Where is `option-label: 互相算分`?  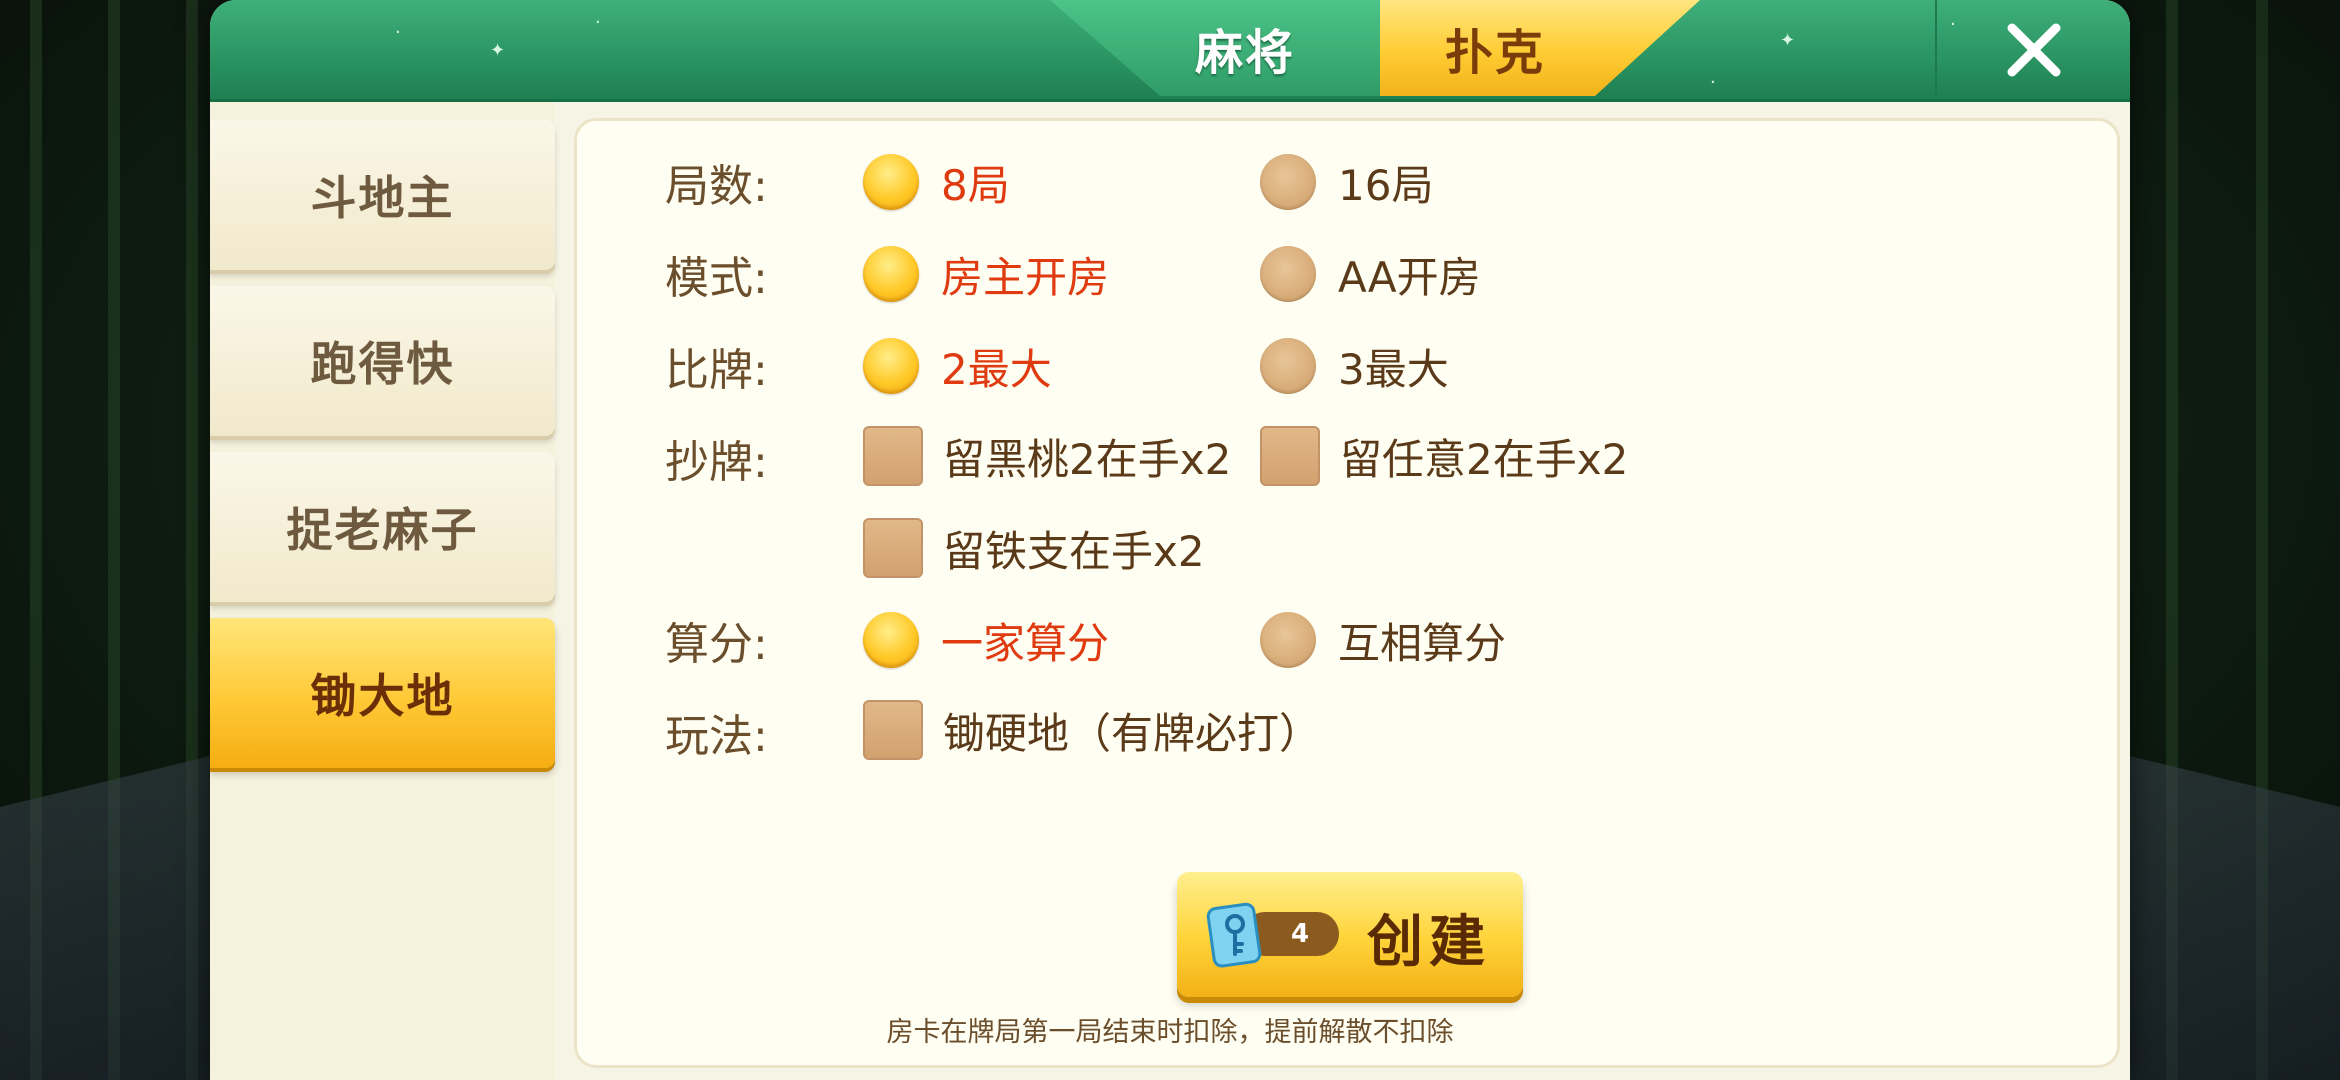
option-label: 互相算分 is located at coordinates (1422, 643).